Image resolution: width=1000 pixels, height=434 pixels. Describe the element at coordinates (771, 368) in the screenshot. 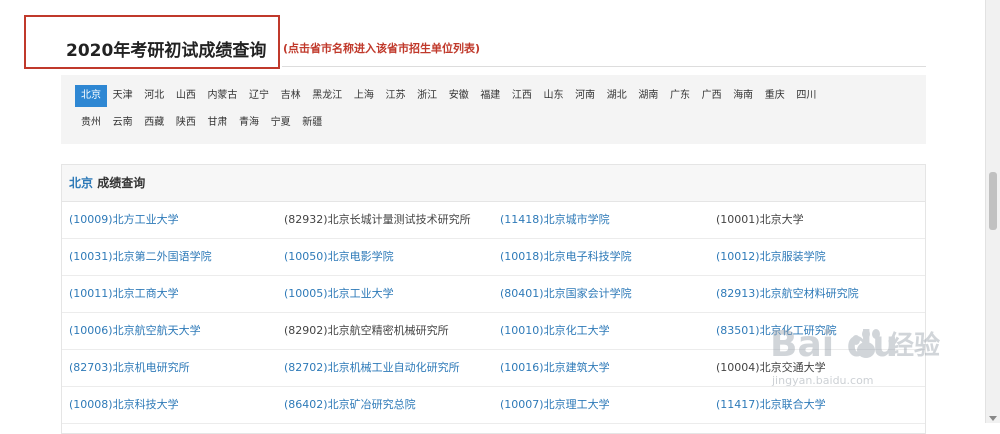

I see `school-link: (10004)北京交通大学` at that location.